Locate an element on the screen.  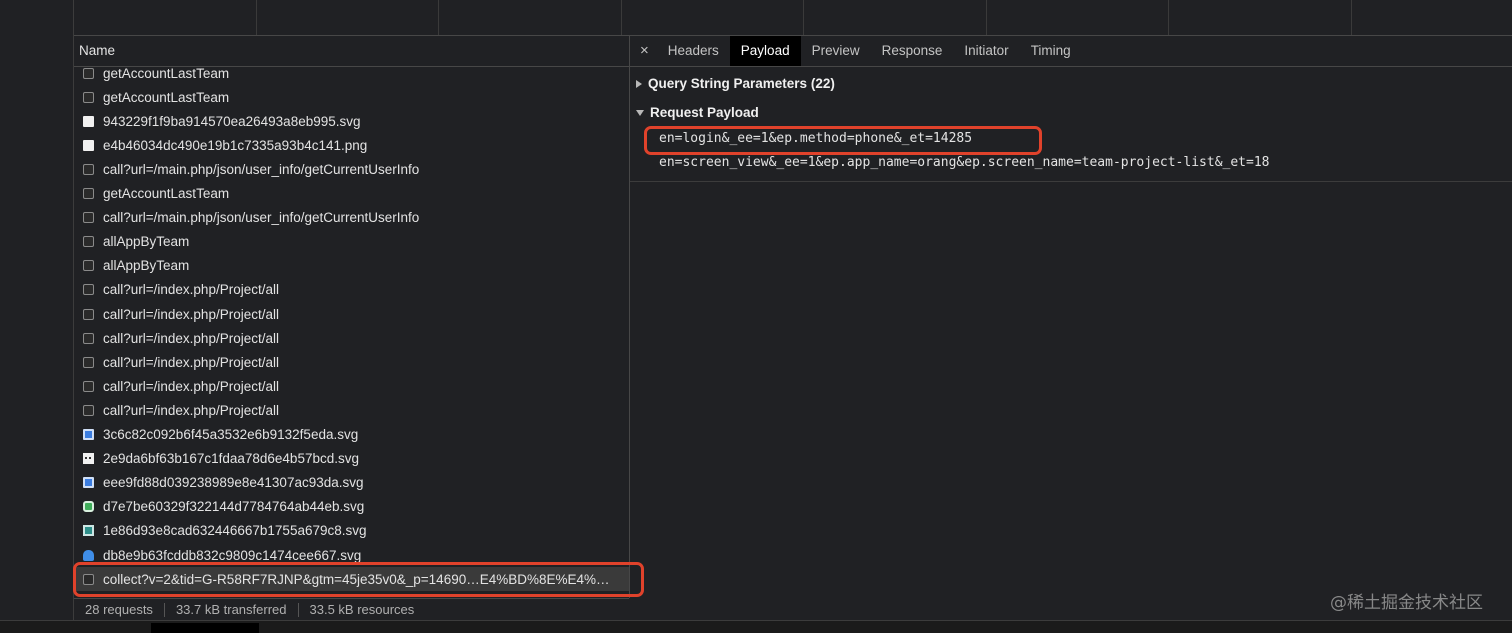
request-count: 28 requests is located at coordinates (119, 610).